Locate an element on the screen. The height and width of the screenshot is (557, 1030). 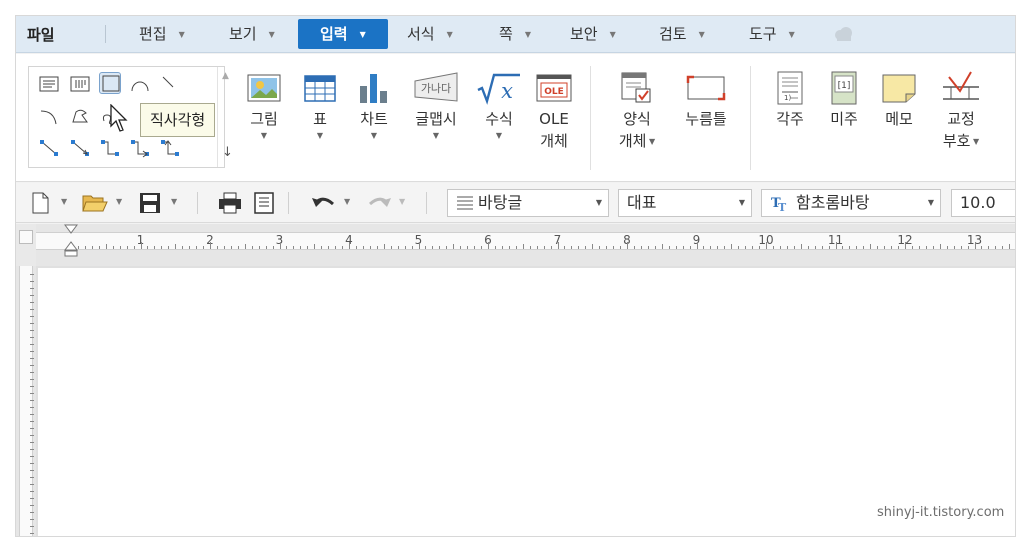
endnote-button: [1] 미주 is located at coordinates (844, 99).